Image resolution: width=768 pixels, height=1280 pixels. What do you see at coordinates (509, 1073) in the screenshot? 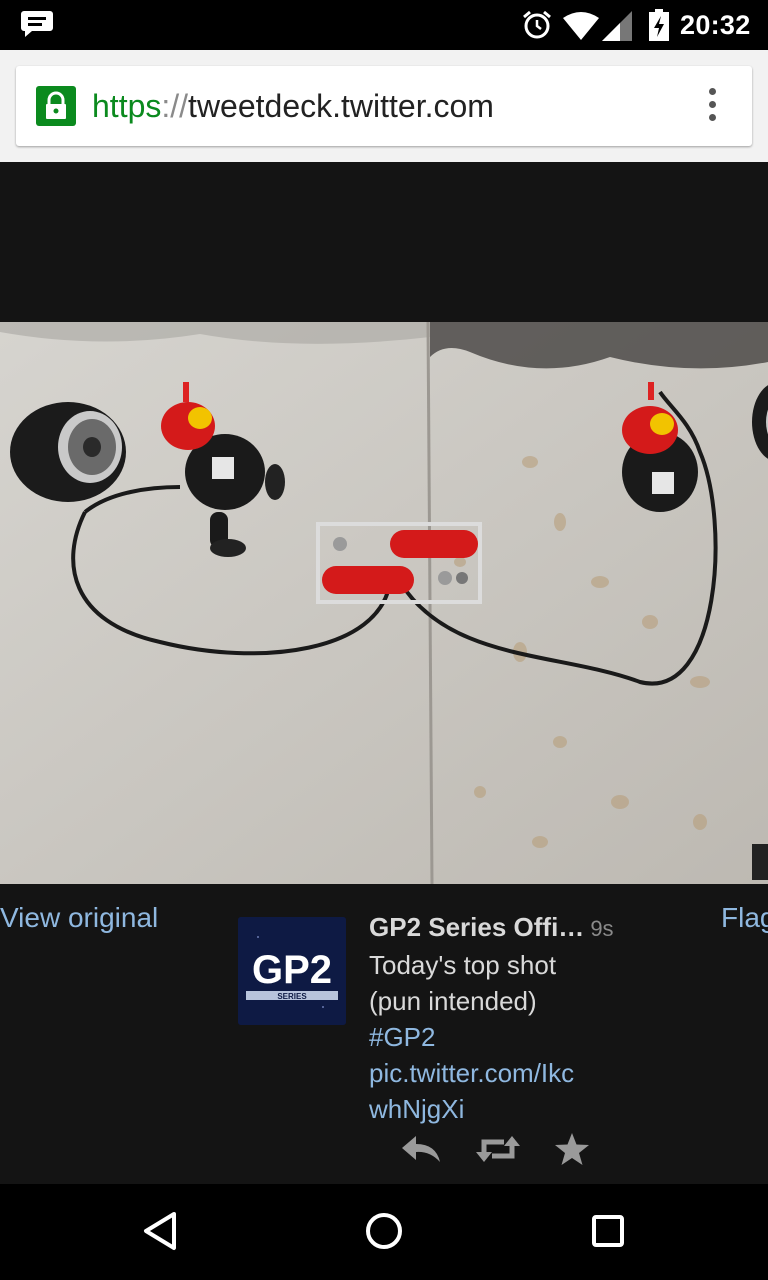
I see `pic-link: pic.twitter.com/Ikc` at bounding box center [509, 1073].